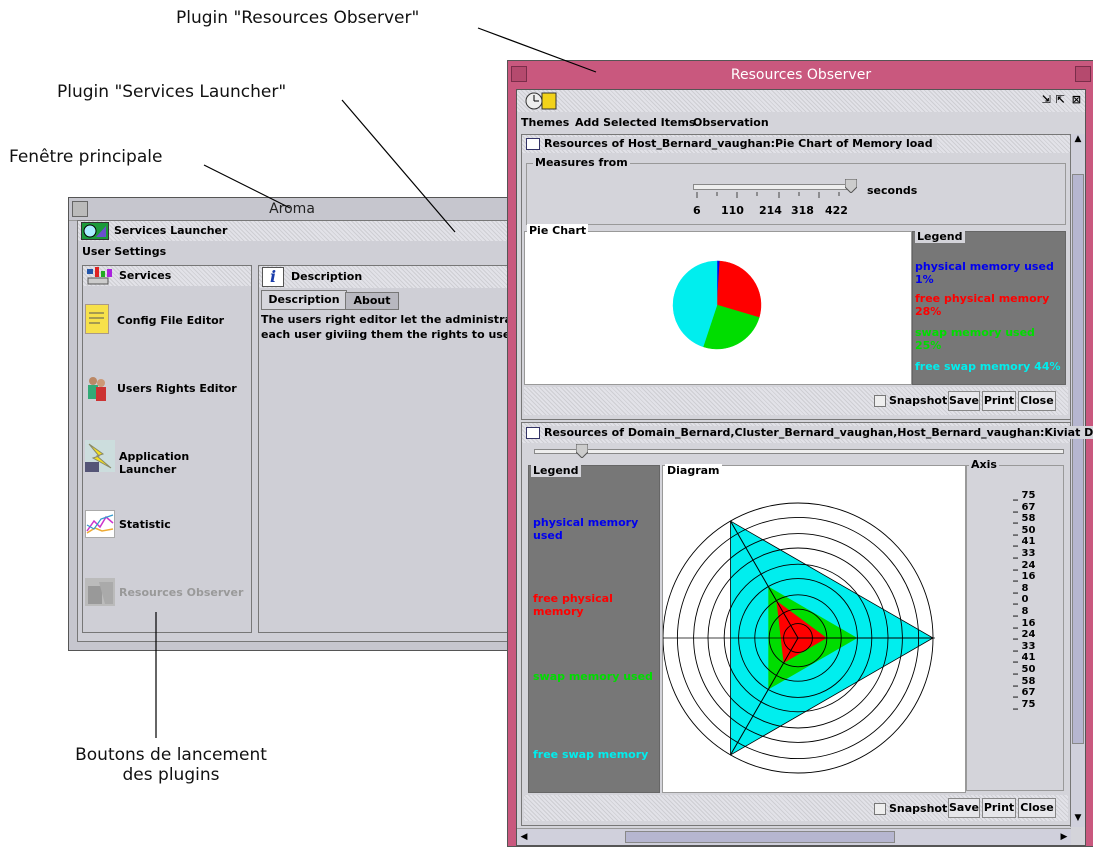 The image size is (1093, 847). What do you see at coordinates (145, 275) in the screenshot?
I see `services-header-label: Services` at bounding box center [145, 275].